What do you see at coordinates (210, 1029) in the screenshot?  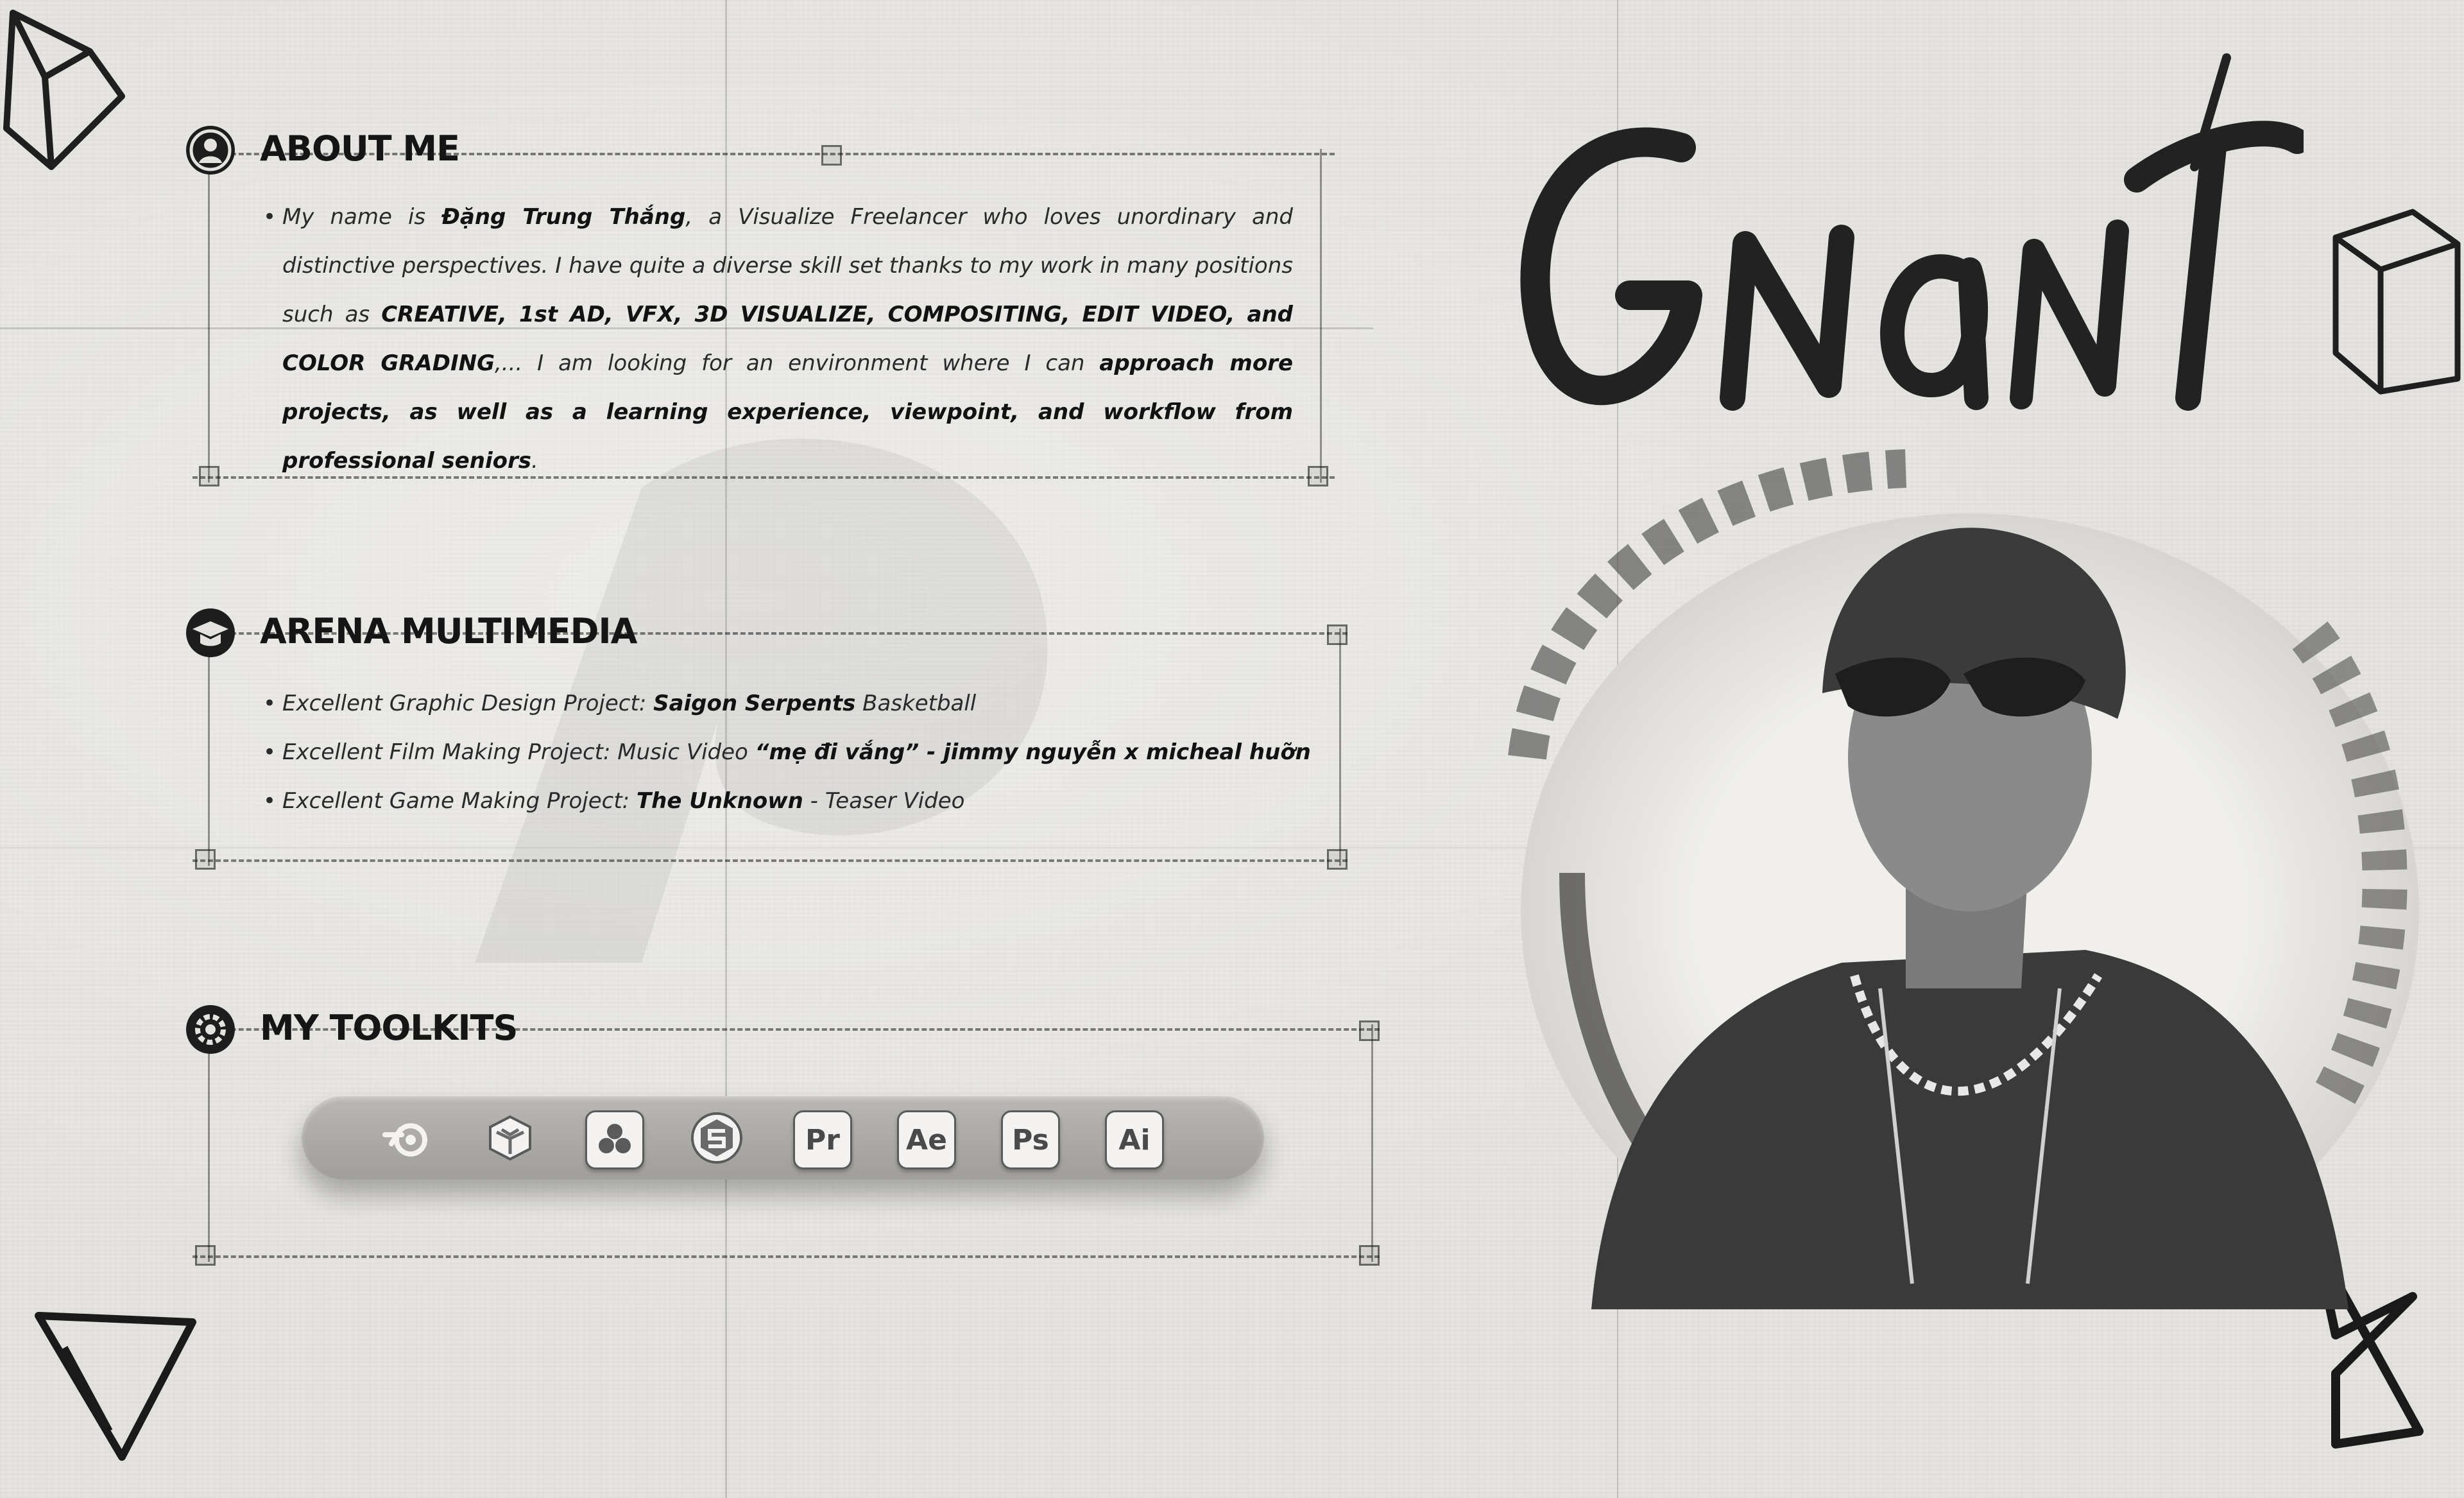 I see `gear-icon` at bounding box center [210, 1029].